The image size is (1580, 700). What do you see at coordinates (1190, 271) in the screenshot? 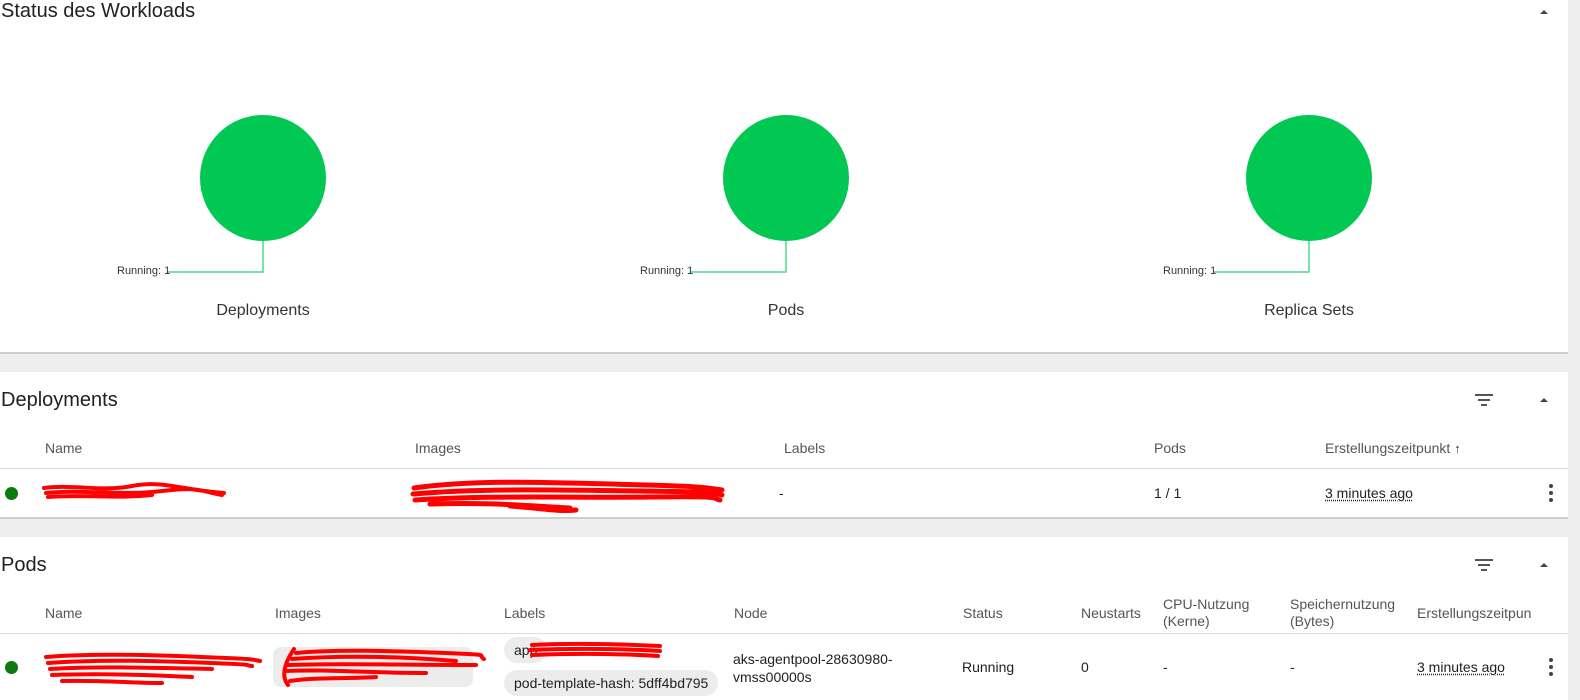
I see `replica-sets-running-label: Running: 1` at bounding box center [1190, 271].